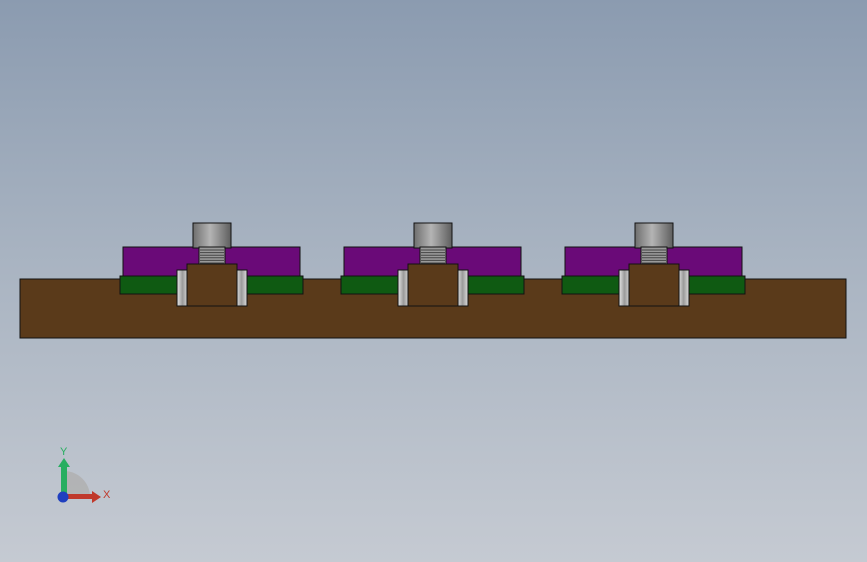  I want to click on y-axis-label: Y, so click(64, 452).